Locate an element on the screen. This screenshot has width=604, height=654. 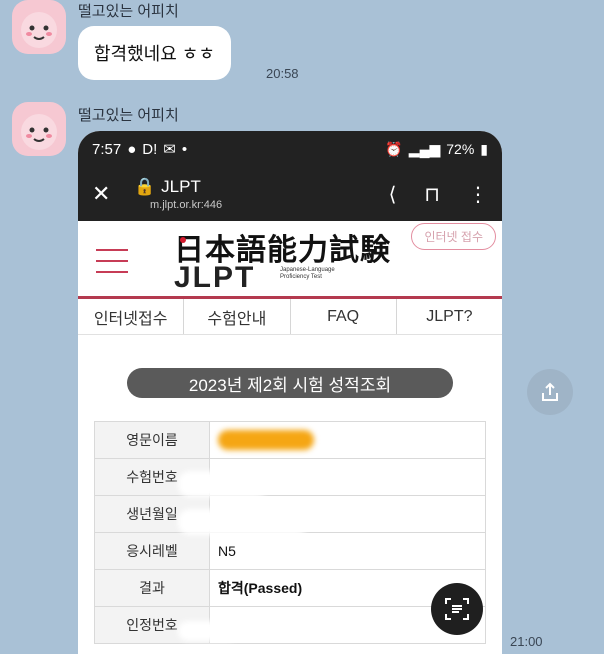
table-row: 결과 합격(Passed) is located at coordinates (290, 588).